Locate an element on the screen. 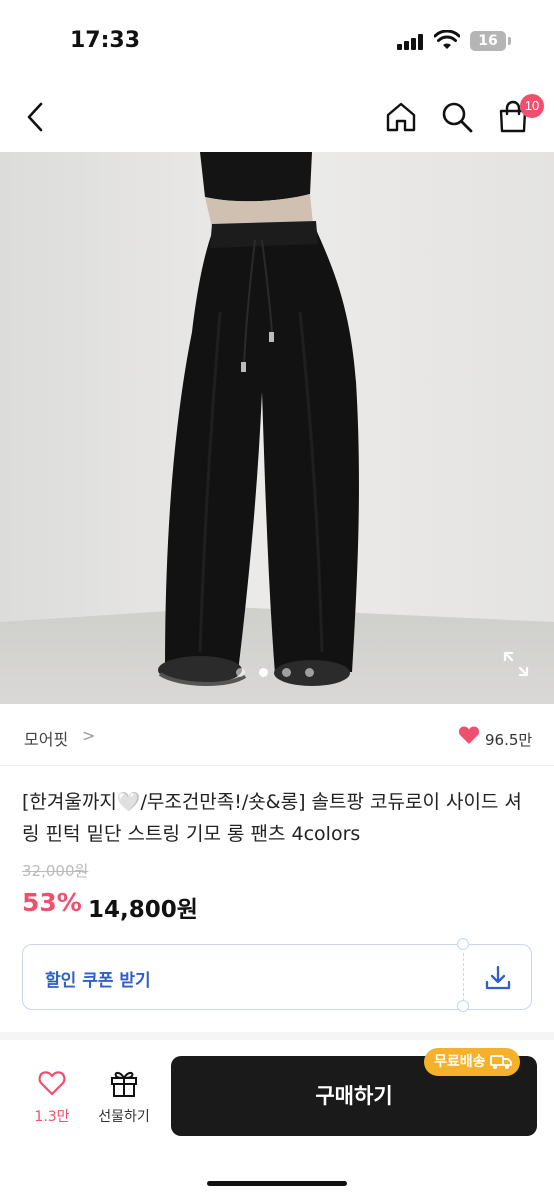 The image size is (554, 1200). search-button is located at coordinates (457, 117).